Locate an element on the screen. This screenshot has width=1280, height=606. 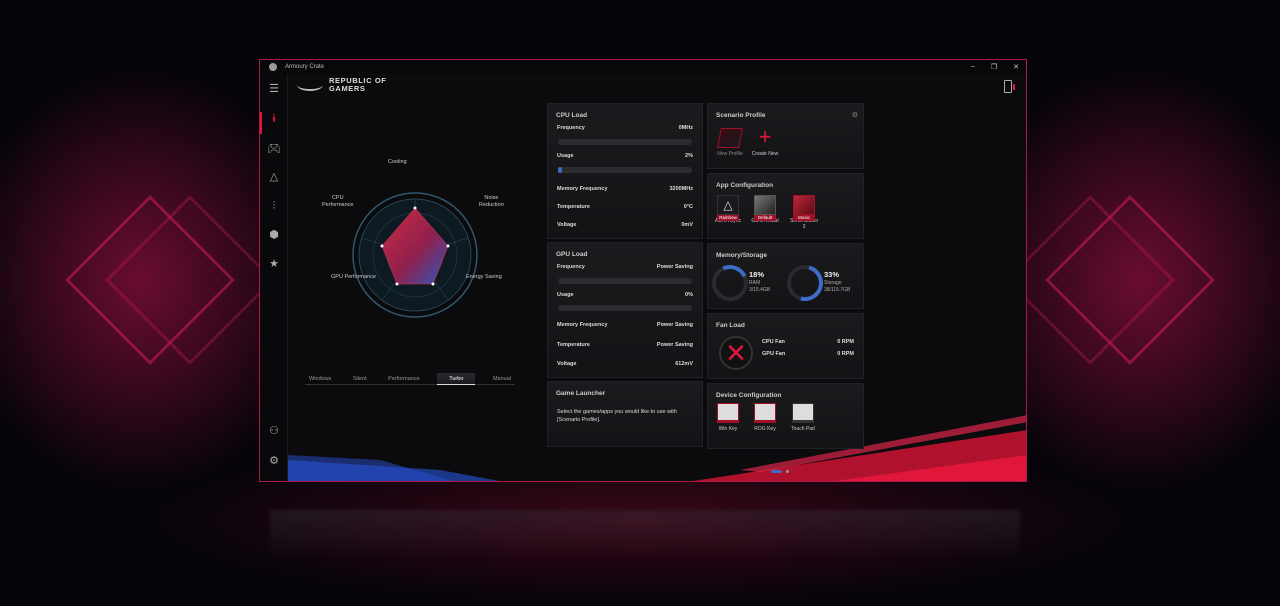
touch-pad-icon is located at coordinates (803, 413).